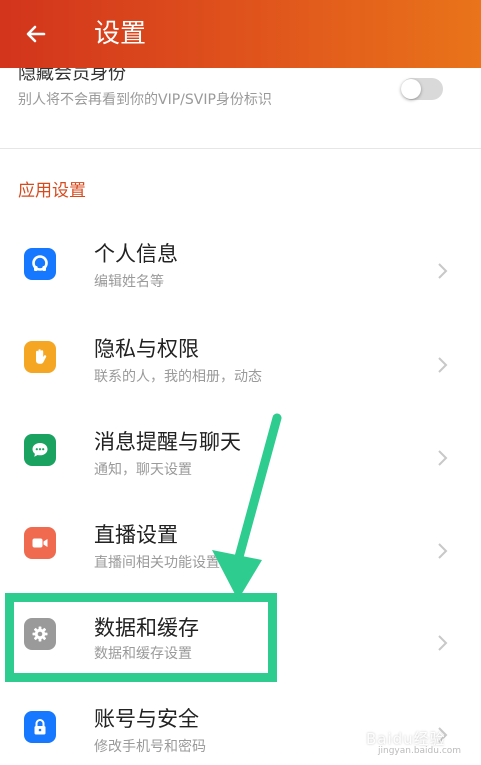 The image size is (481, 765). I want to click on section-title-app-settings: 应用设置, so click(52, 191).